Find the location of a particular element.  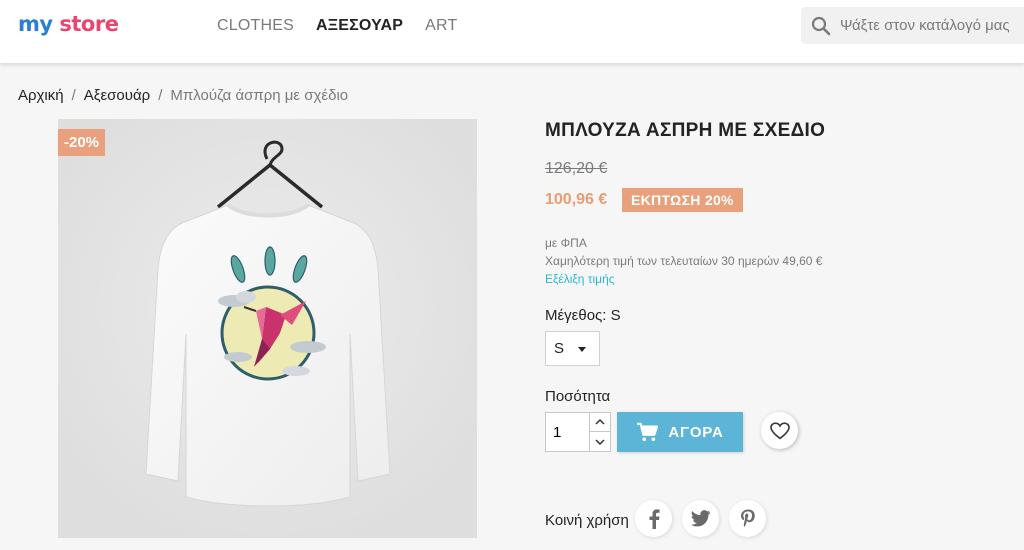

search-icon is located at coordinates (821, 26).